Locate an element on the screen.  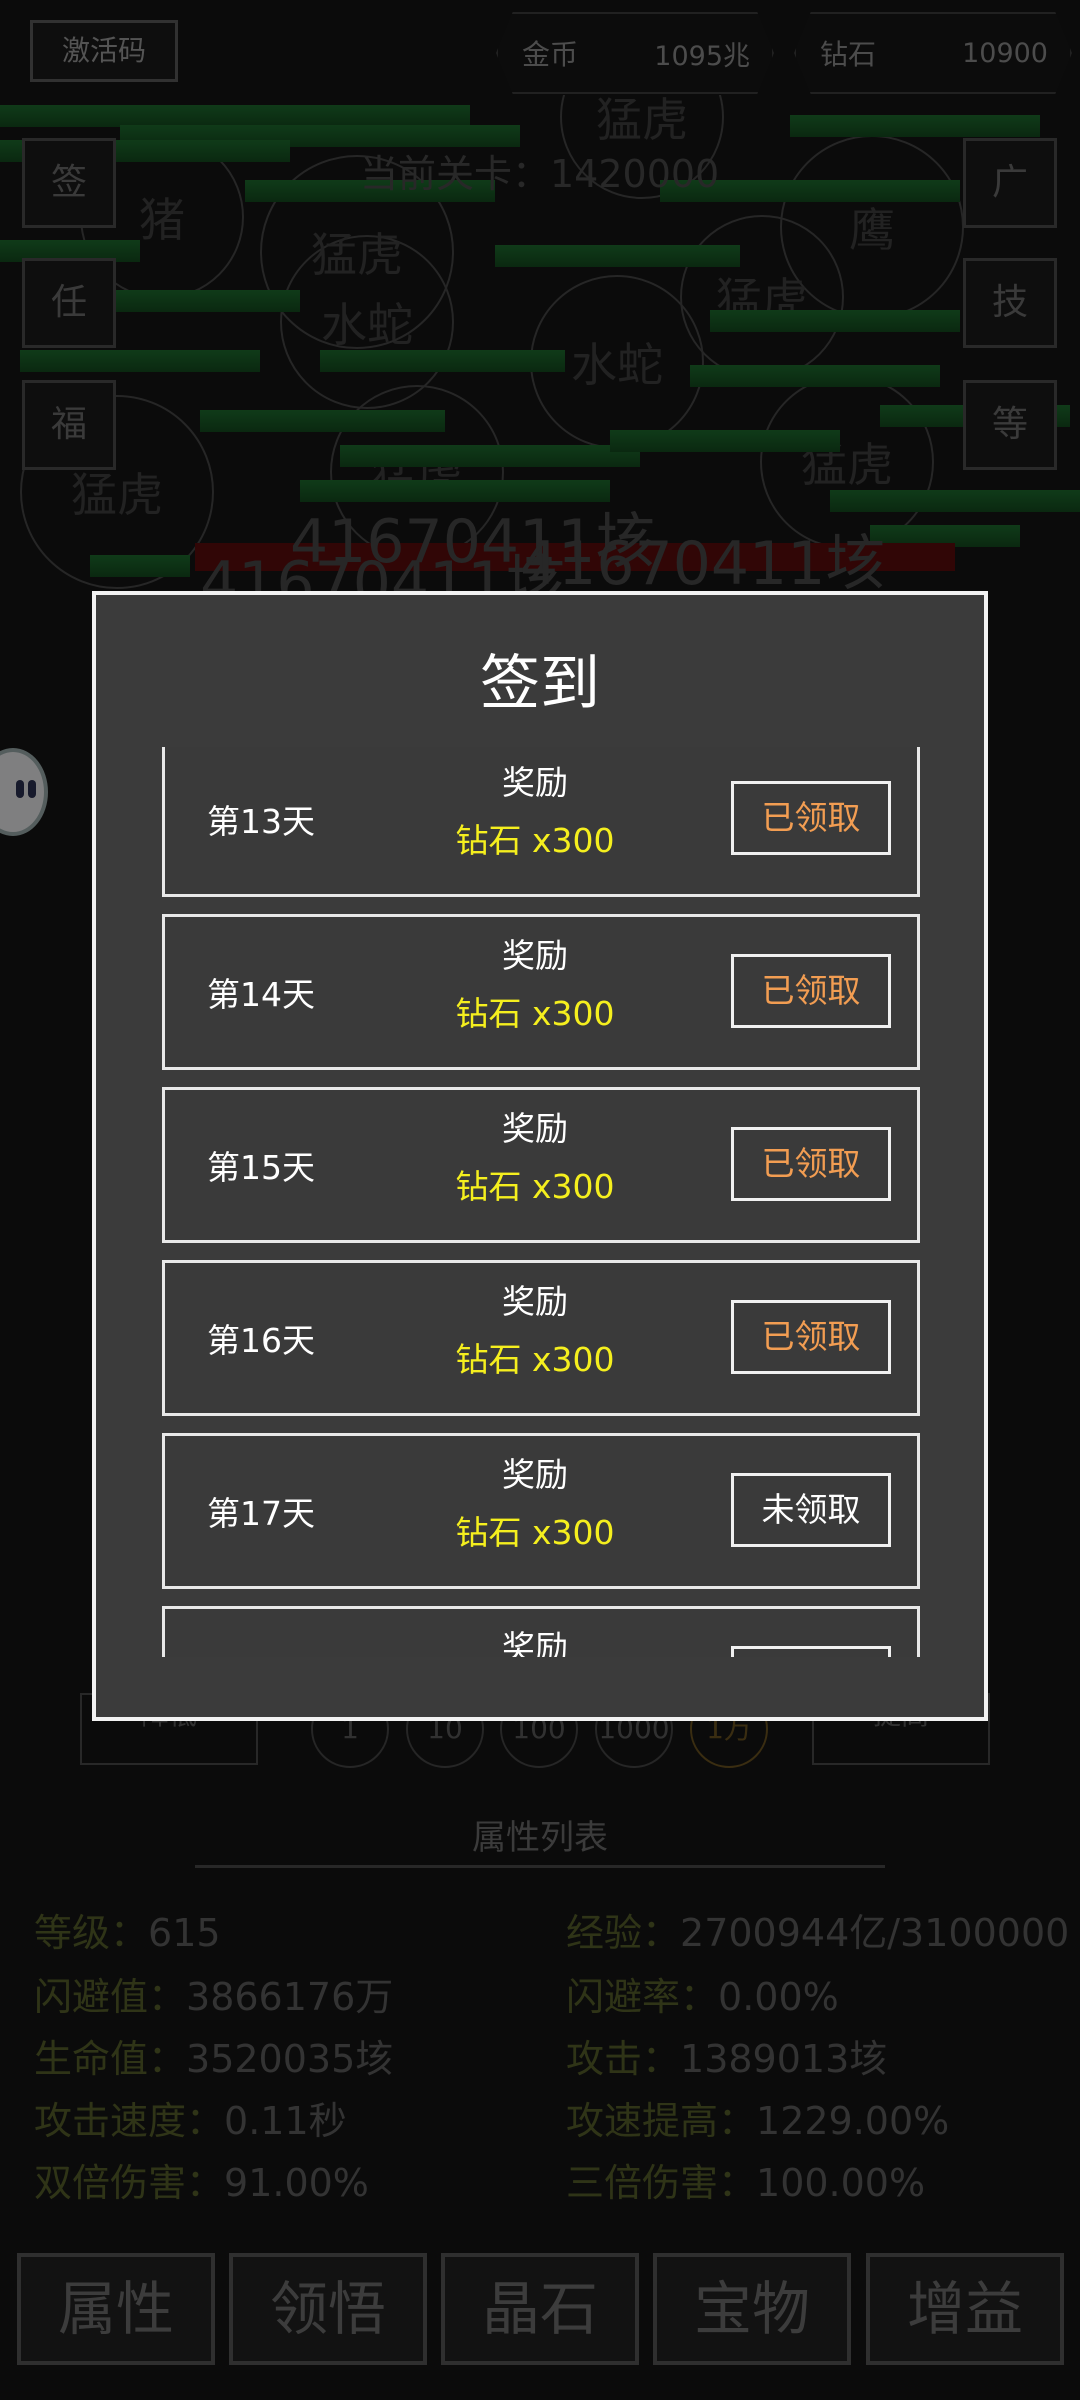
signin-row: 第17天 奖励 钻石 x300 未领取 is located at coordinates (541, 1511).